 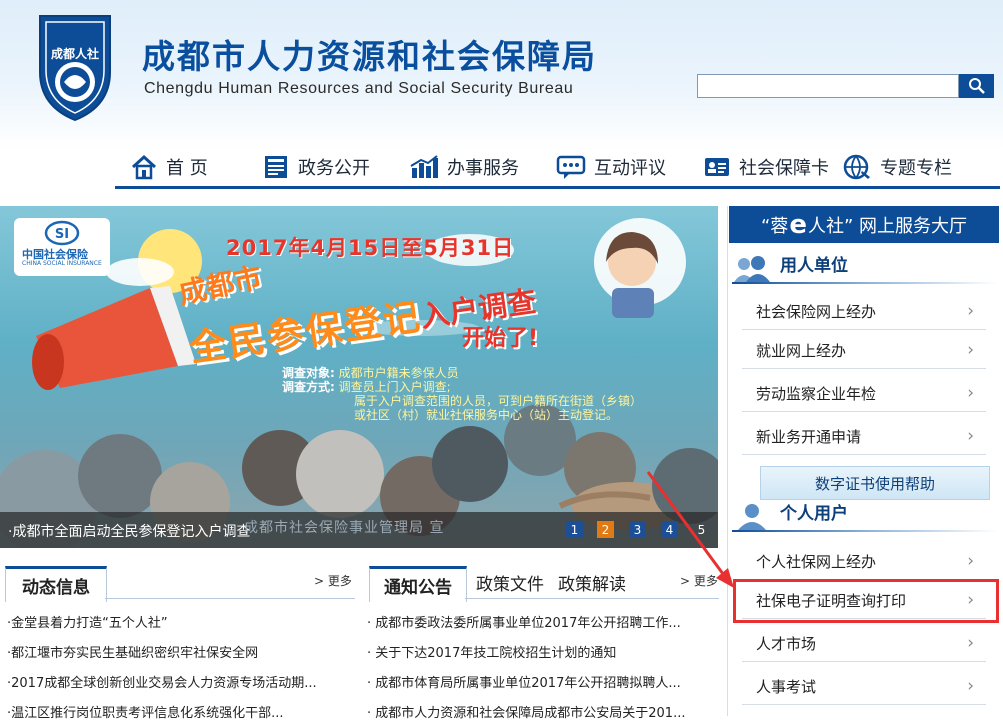 I want to click on banner-page-4: 4, so click(x=669, y=529).